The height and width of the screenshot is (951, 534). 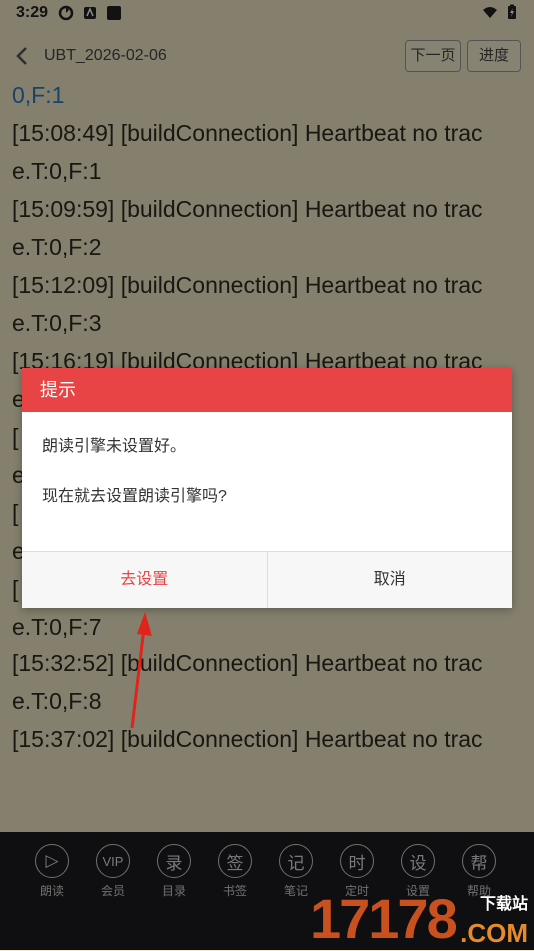 What do you see at coordinates (503, 904) in the screenshot?
I see `watermark-site: 下载站` at bounding box center [503, 904].